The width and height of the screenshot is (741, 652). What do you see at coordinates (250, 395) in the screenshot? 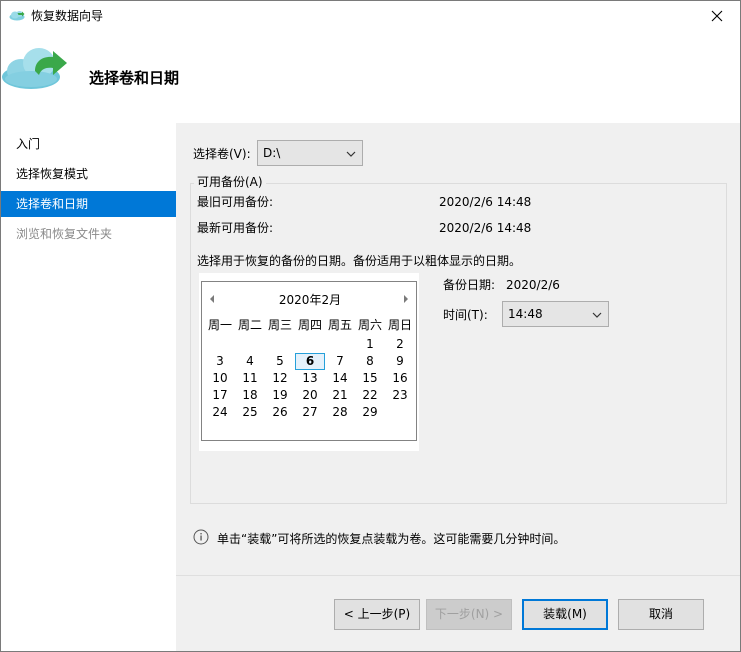
I see `calendar-day: 18` at bounding box center [250, 395].